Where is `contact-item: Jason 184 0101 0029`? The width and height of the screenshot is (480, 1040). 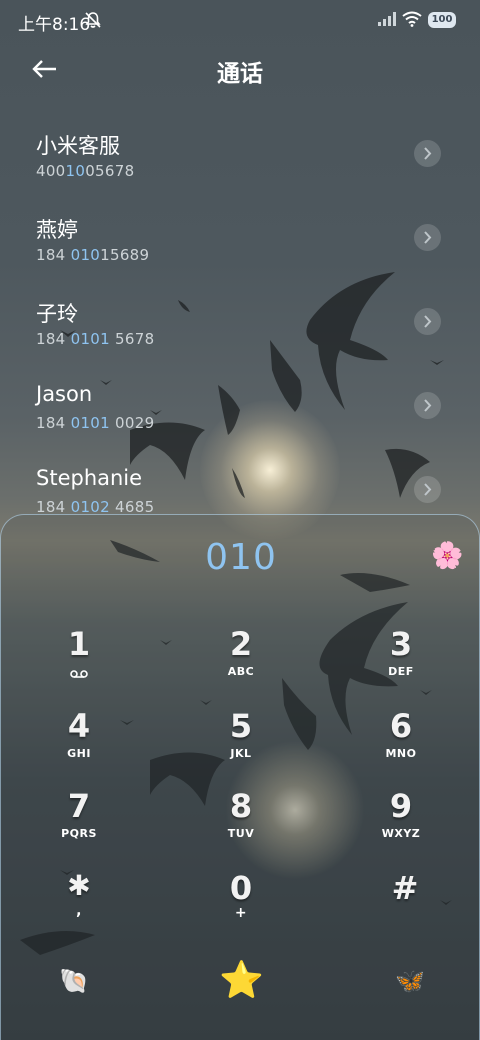
contact-item: Jason 184 0101 0029 is located at coordinates (240, 410).